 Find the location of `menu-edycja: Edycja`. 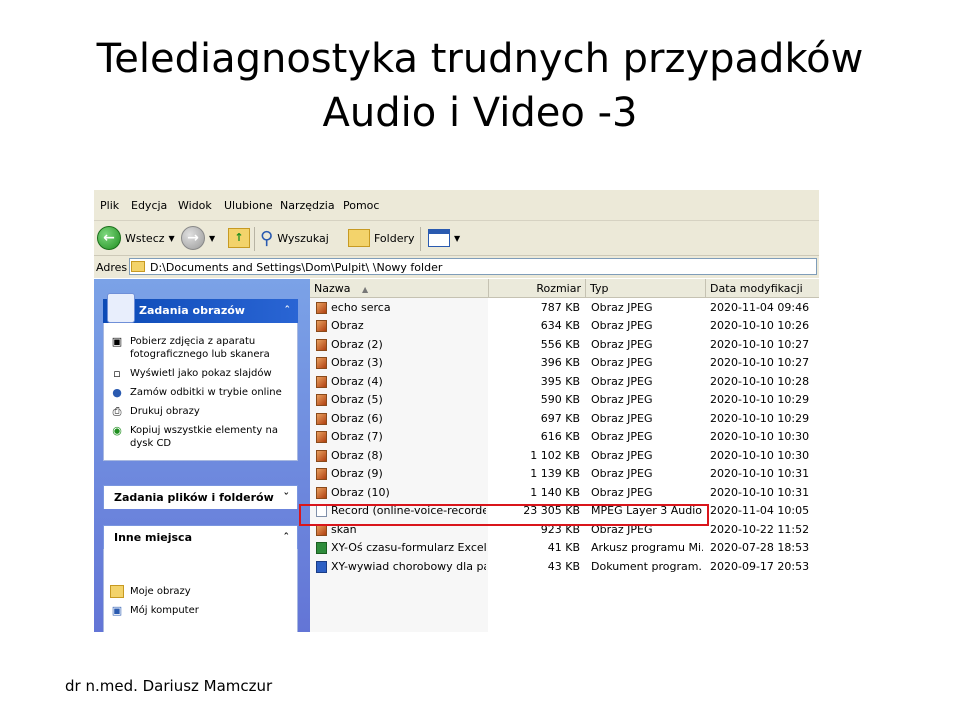

menu-edycja: Edycja is located at coordinates (149, 205).